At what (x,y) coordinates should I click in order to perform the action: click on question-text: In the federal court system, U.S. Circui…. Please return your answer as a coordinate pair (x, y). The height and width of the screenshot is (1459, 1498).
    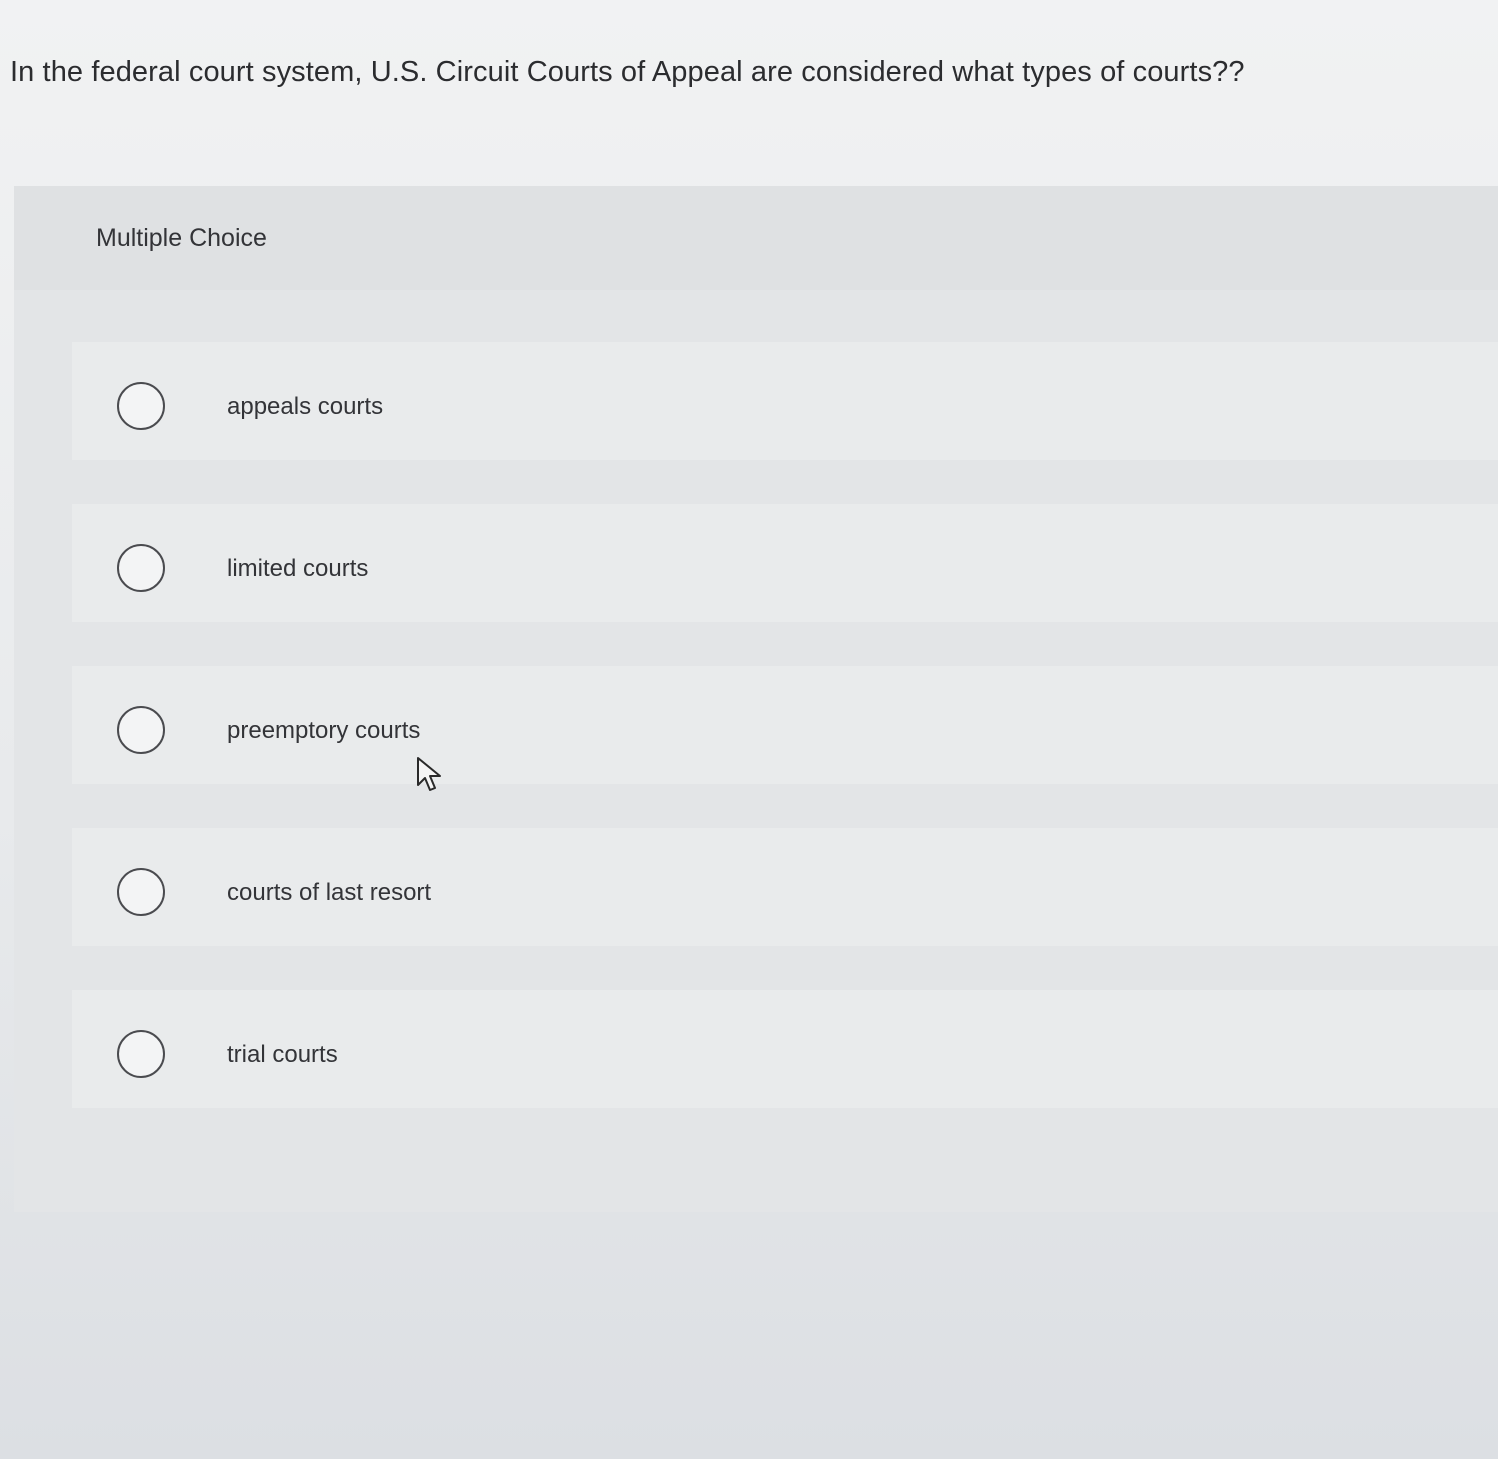
    Looking at the image, I should click on (627, 72).